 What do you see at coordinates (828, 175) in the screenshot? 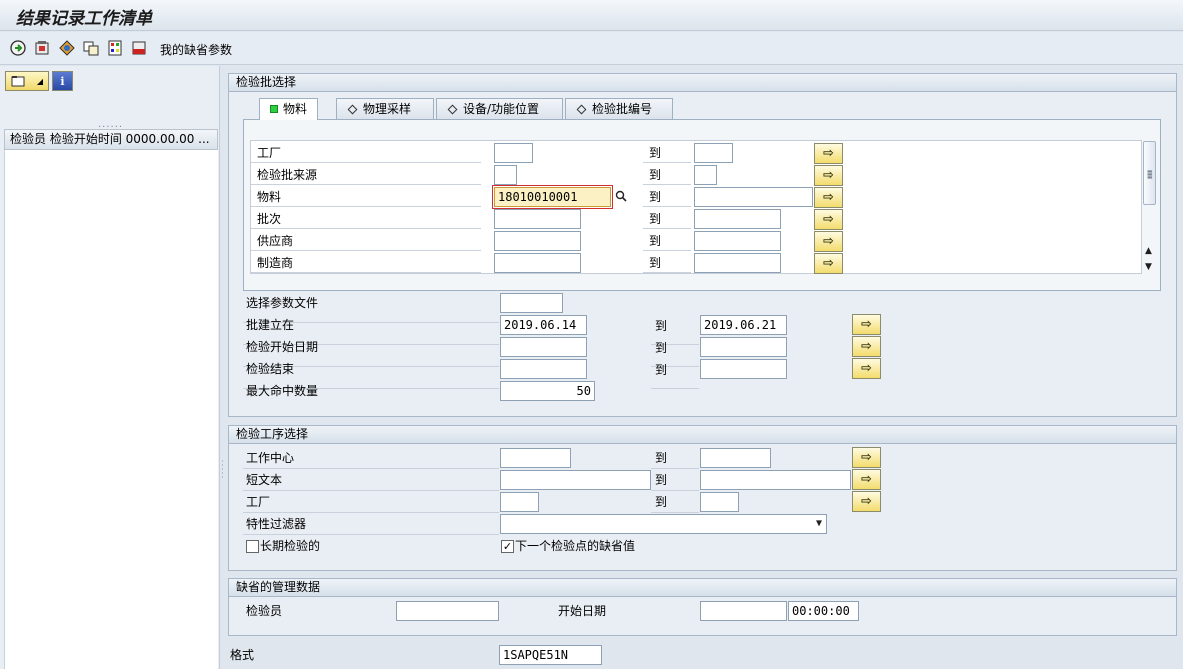
I see `lot-origin-multiple-selection-button: ⇨` at bounding box center [828, 175].